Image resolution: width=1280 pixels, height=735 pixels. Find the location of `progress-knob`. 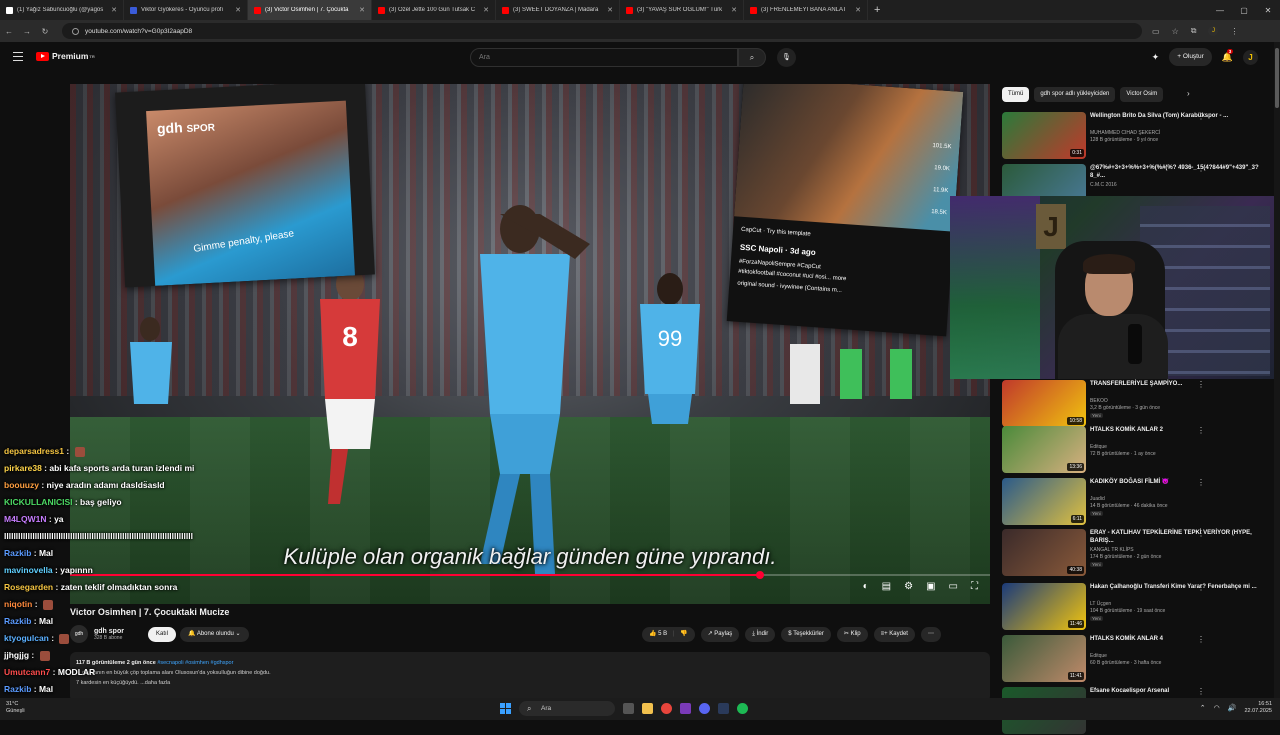

progress-knob is located at coordinates (760, 575).